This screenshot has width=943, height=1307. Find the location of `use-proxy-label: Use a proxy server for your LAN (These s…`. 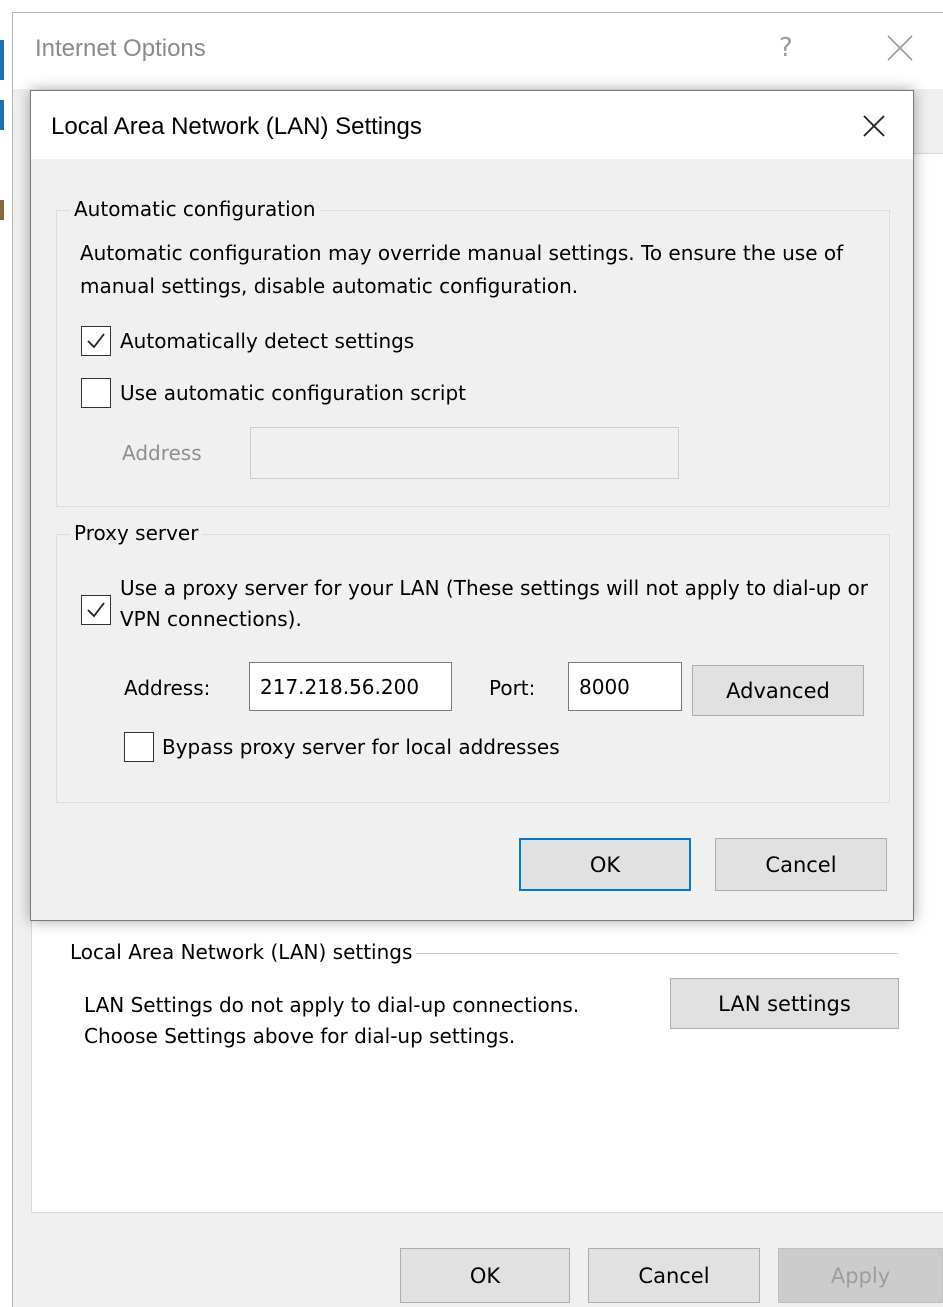

use-proxy-label: Use a proxy server for your LAN (These s… is located at coordinates (500, 604).